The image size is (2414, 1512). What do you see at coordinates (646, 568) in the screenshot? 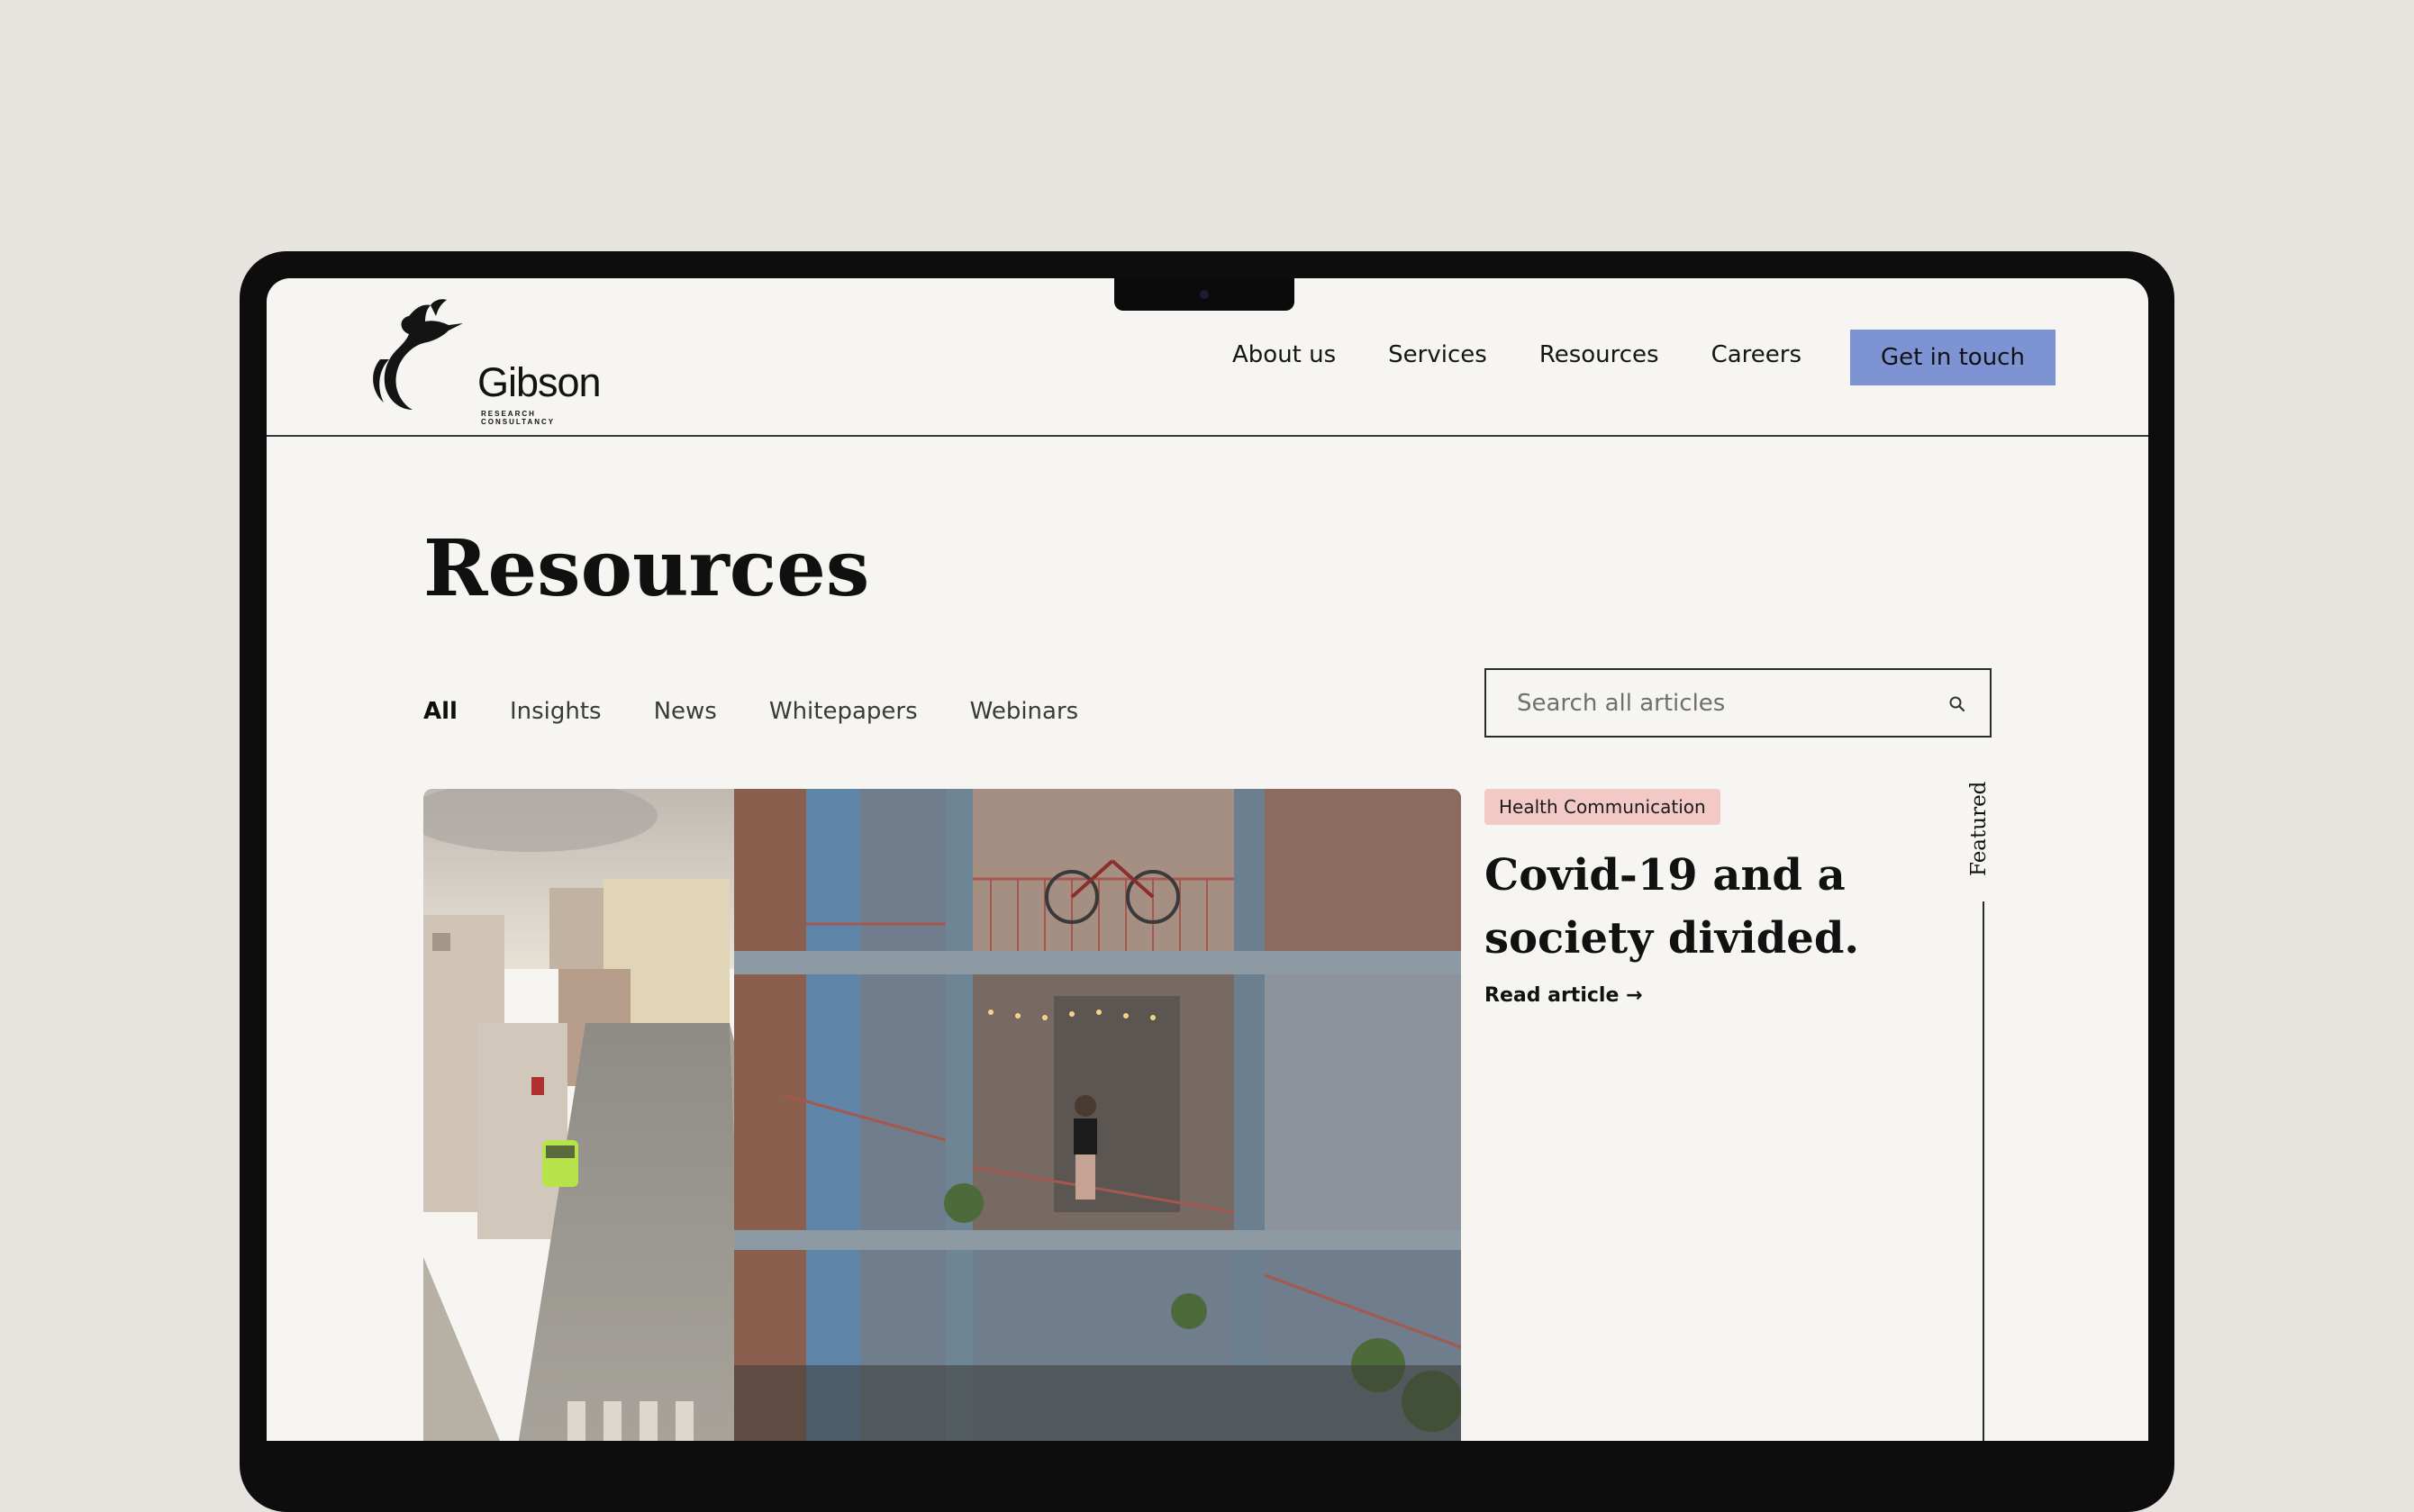
I see `page-title: Resources` at bounding box center [646, 568].